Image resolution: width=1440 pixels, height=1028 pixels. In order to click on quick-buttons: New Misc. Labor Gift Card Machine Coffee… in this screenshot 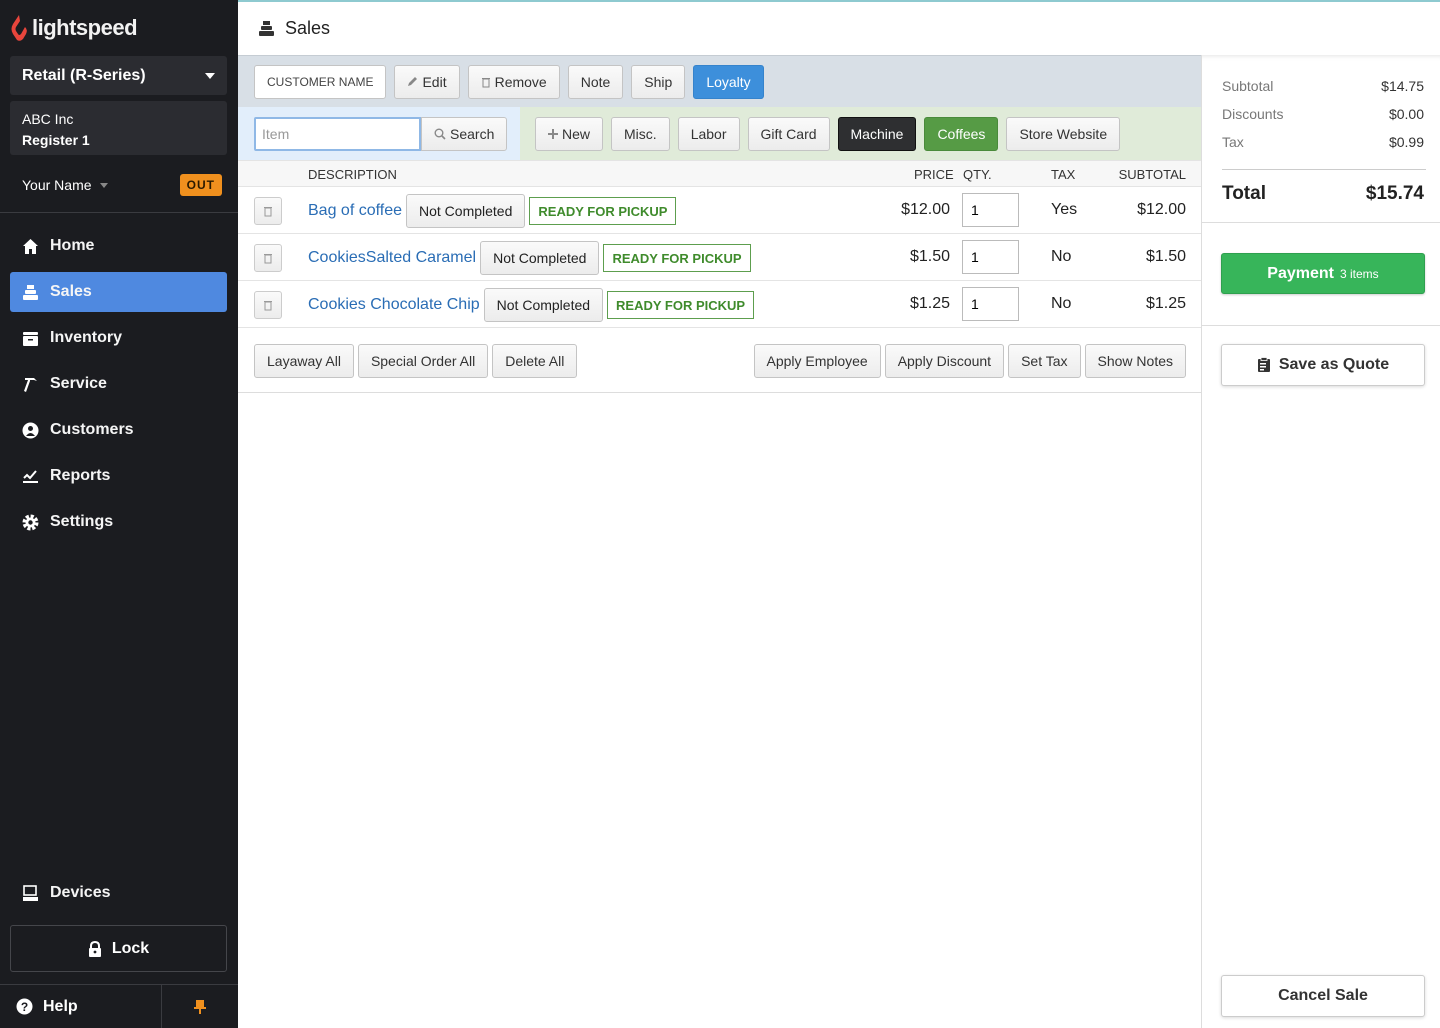, I will do `click(860, 133)`.